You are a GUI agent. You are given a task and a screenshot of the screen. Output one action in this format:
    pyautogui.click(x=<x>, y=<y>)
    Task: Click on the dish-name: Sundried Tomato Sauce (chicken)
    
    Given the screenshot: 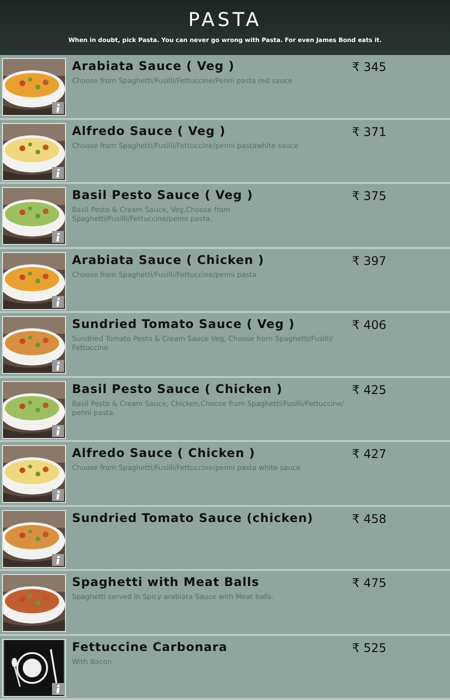 What is the action you would take?
    pyautogui.click(x=193, y=518)
    